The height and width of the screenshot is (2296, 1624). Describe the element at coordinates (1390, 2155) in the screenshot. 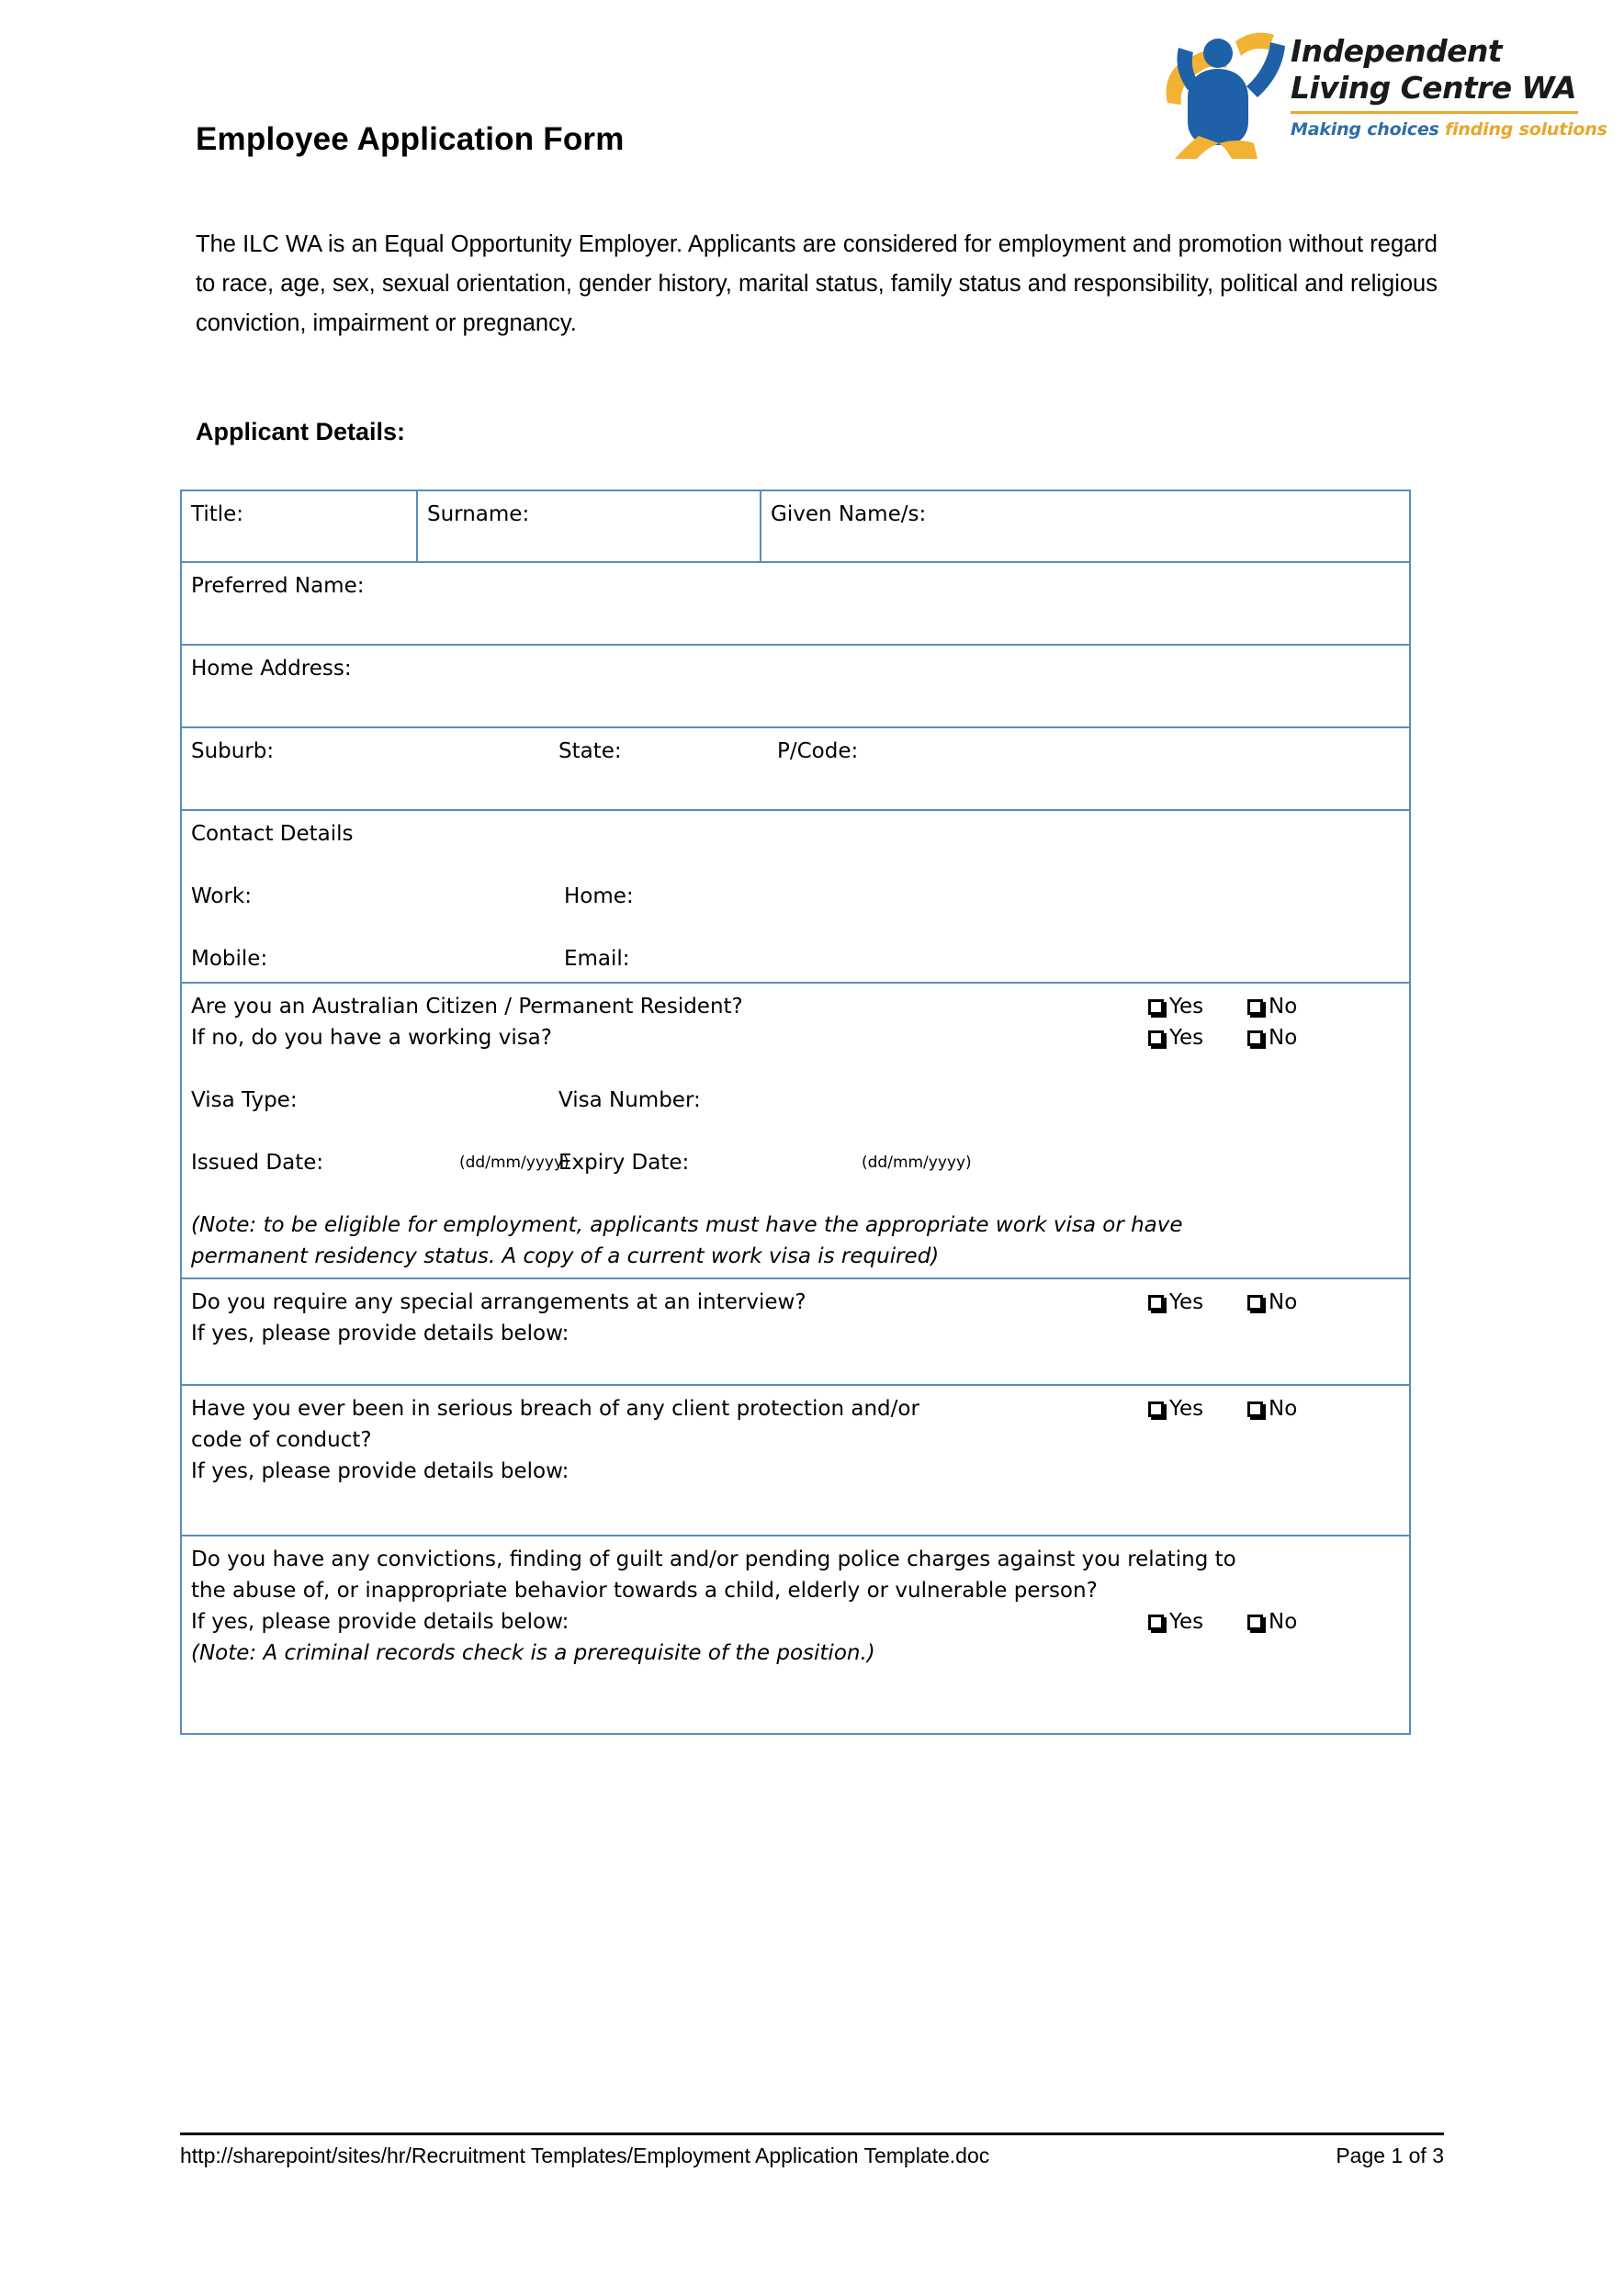

I see `footer-page-number: Page 1 of 3` at that location.